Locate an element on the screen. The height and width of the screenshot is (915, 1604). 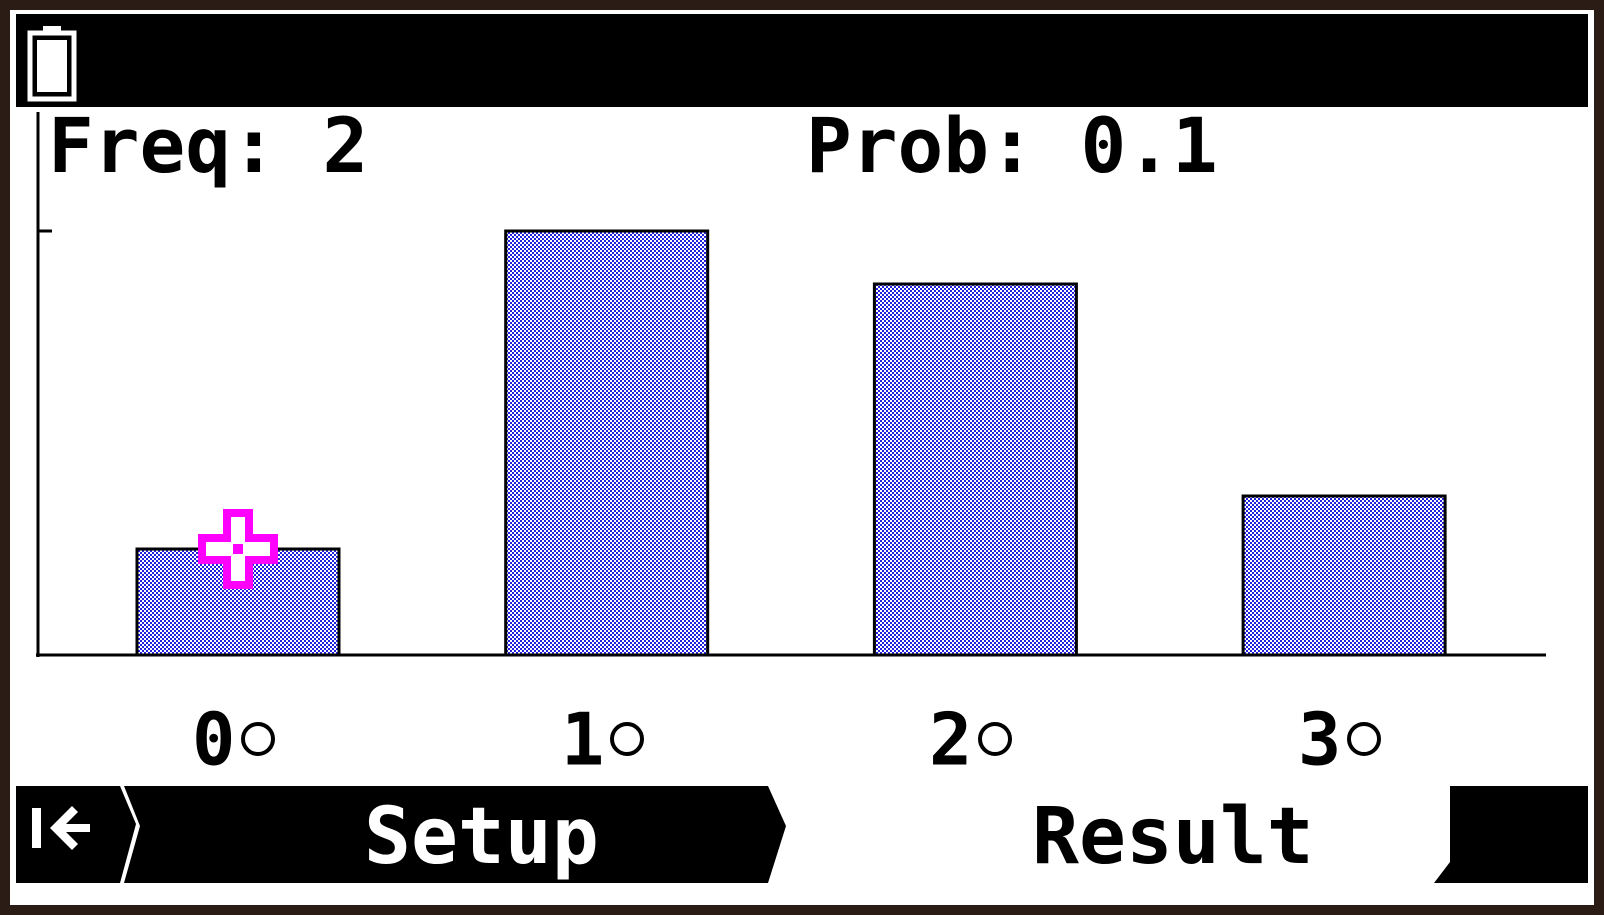
category-label: 2 is located at coordinates (971, 736).